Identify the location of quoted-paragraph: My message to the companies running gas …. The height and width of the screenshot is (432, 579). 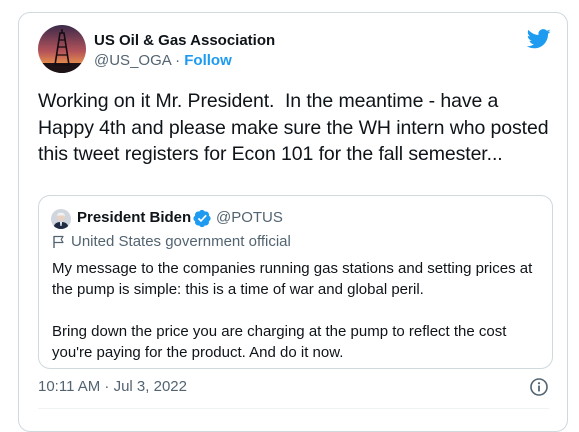
(292, 279).